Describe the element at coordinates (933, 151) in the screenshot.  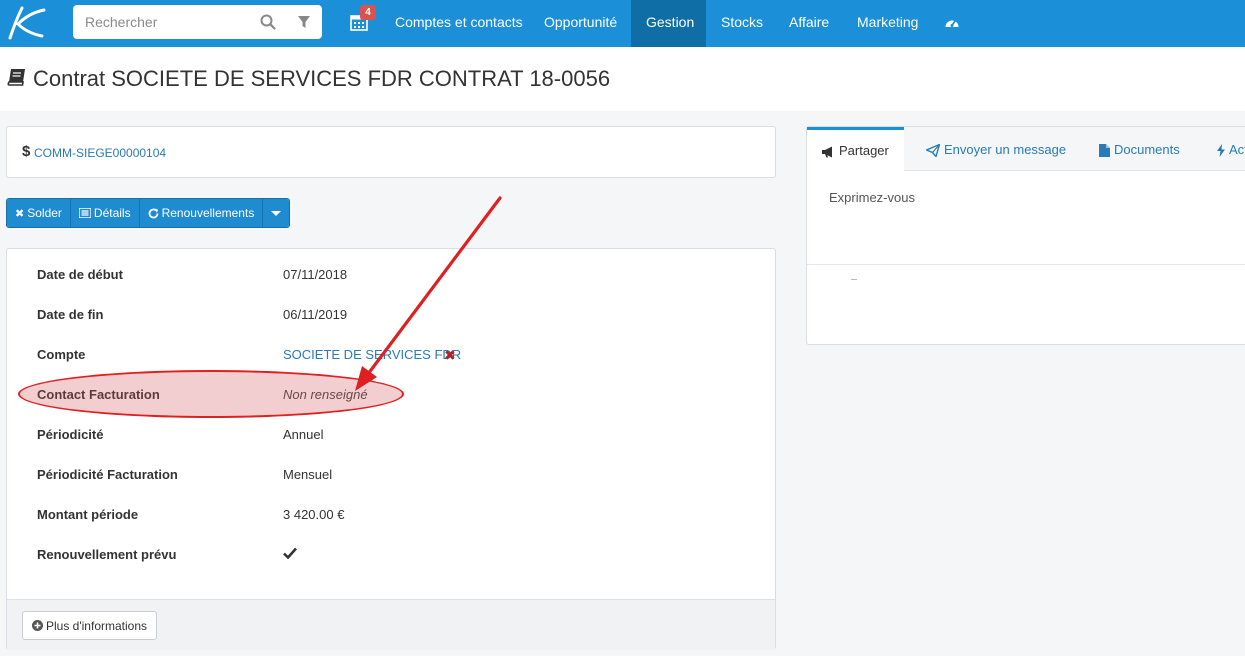
I see `paper-plane-icon` at that location.